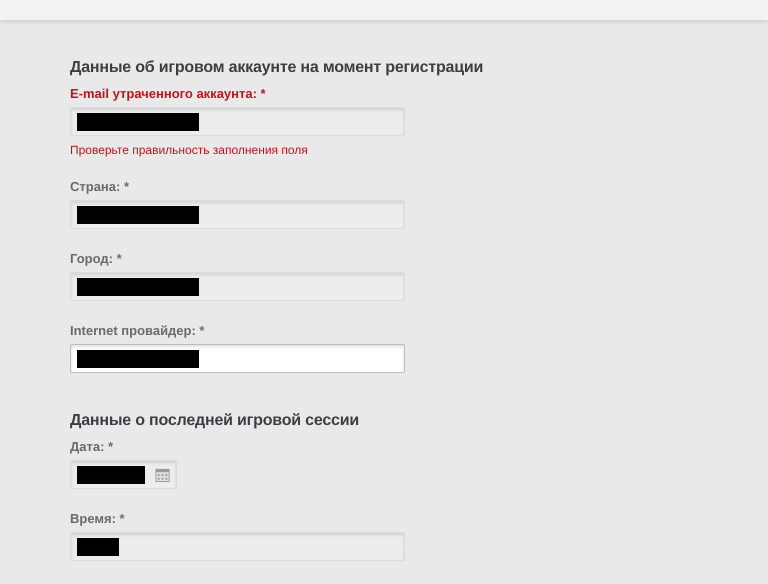 Image resolution: width=768 pixels, height=584 pixels. I want to click on field-label: Время: *, so click(98, 519).